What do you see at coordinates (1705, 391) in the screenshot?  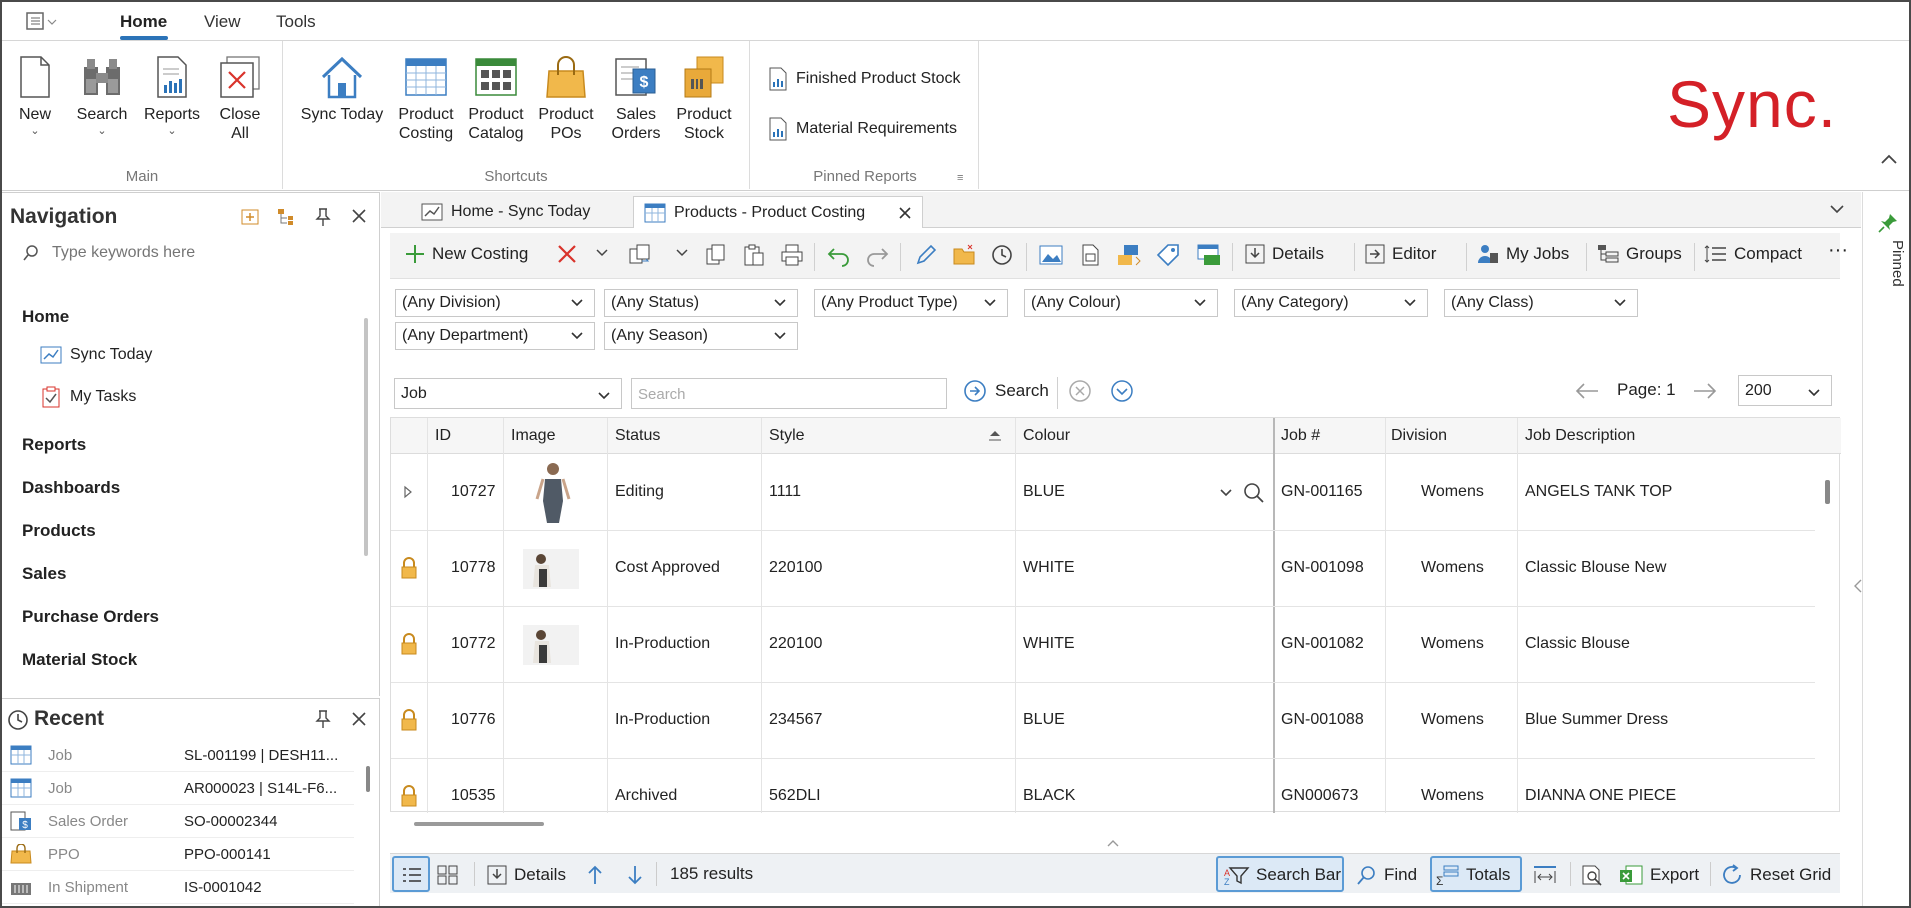 I see `next-page-icon` at bounding box center [1705, 391].